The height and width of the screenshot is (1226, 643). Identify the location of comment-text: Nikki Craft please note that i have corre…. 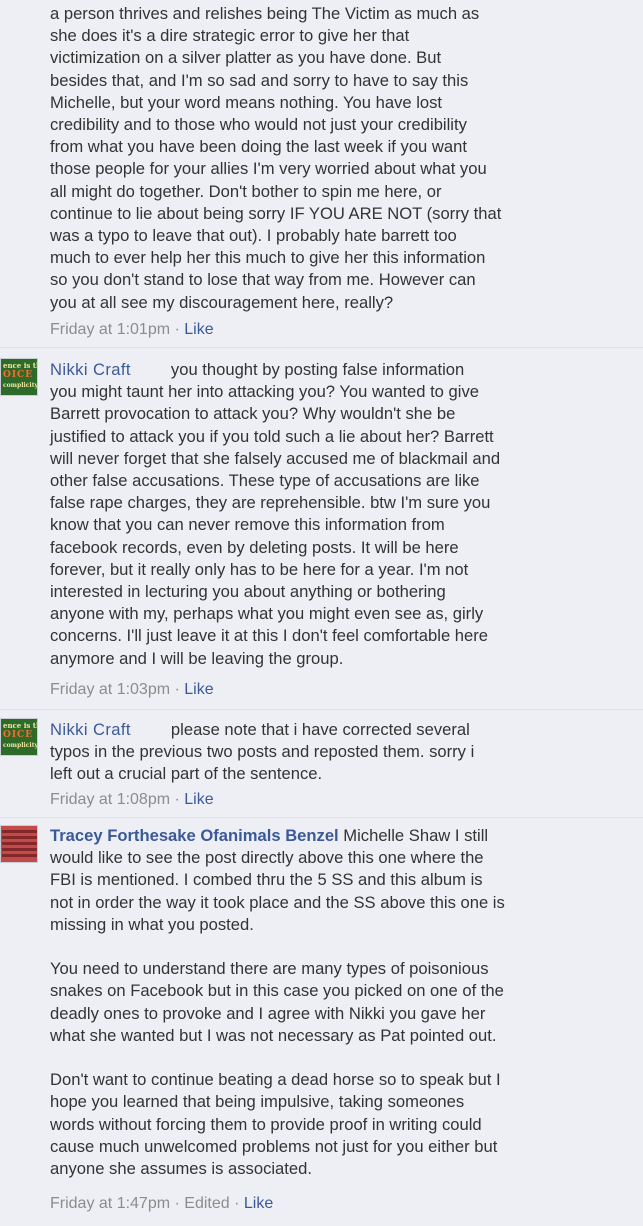
(322, 752).